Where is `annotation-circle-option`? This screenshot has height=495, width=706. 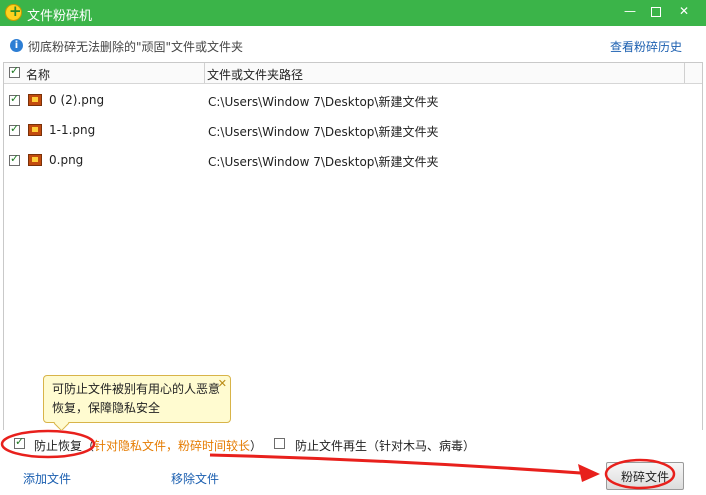 annotation-circle-option is located at coordinates (48, 444).